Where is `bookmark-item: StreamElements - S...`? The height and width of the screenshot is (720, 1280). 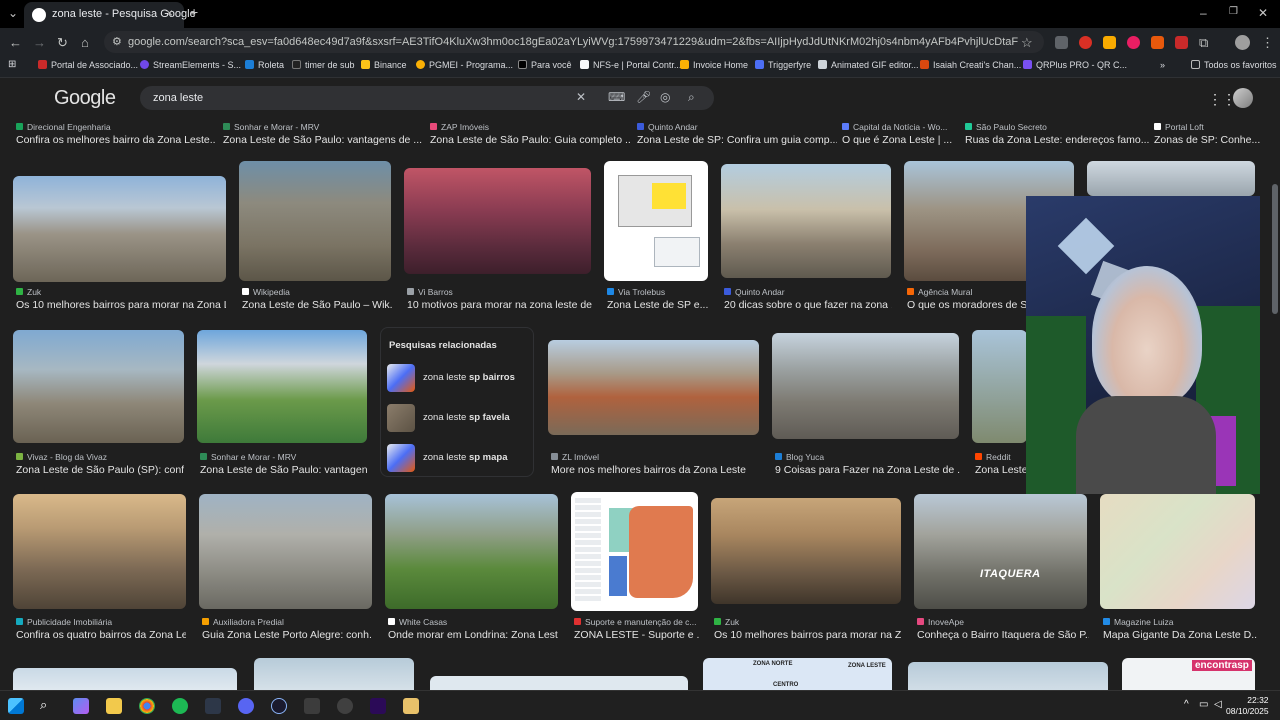
bookmark-item: StreamElements - S... is located at coordinates (190, 65).